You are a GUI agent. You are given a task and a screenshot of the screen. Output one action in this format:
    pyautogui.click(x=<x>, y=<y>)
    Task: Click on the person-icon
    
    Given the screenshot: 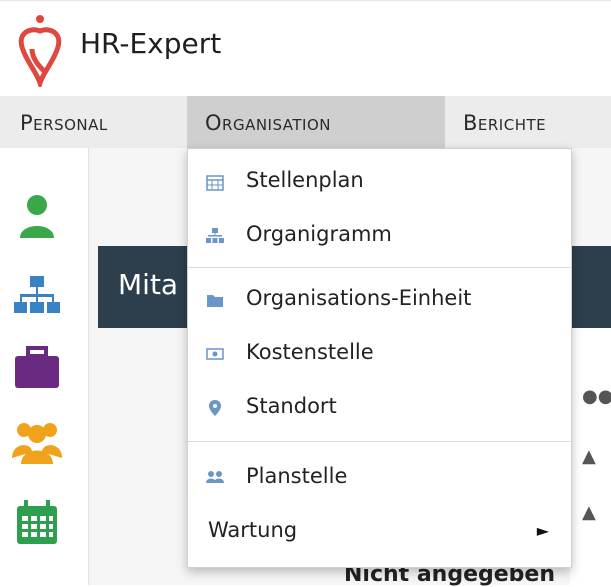 What is the action you would take?
    pyautogui.click(x=37, y=216)
    